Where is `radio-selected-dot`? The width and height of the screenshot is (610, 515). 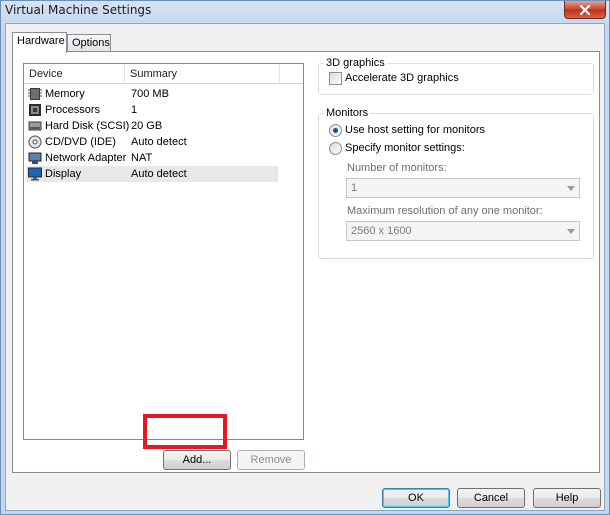 radio-selected-dot is located at coordinates (335, 130).